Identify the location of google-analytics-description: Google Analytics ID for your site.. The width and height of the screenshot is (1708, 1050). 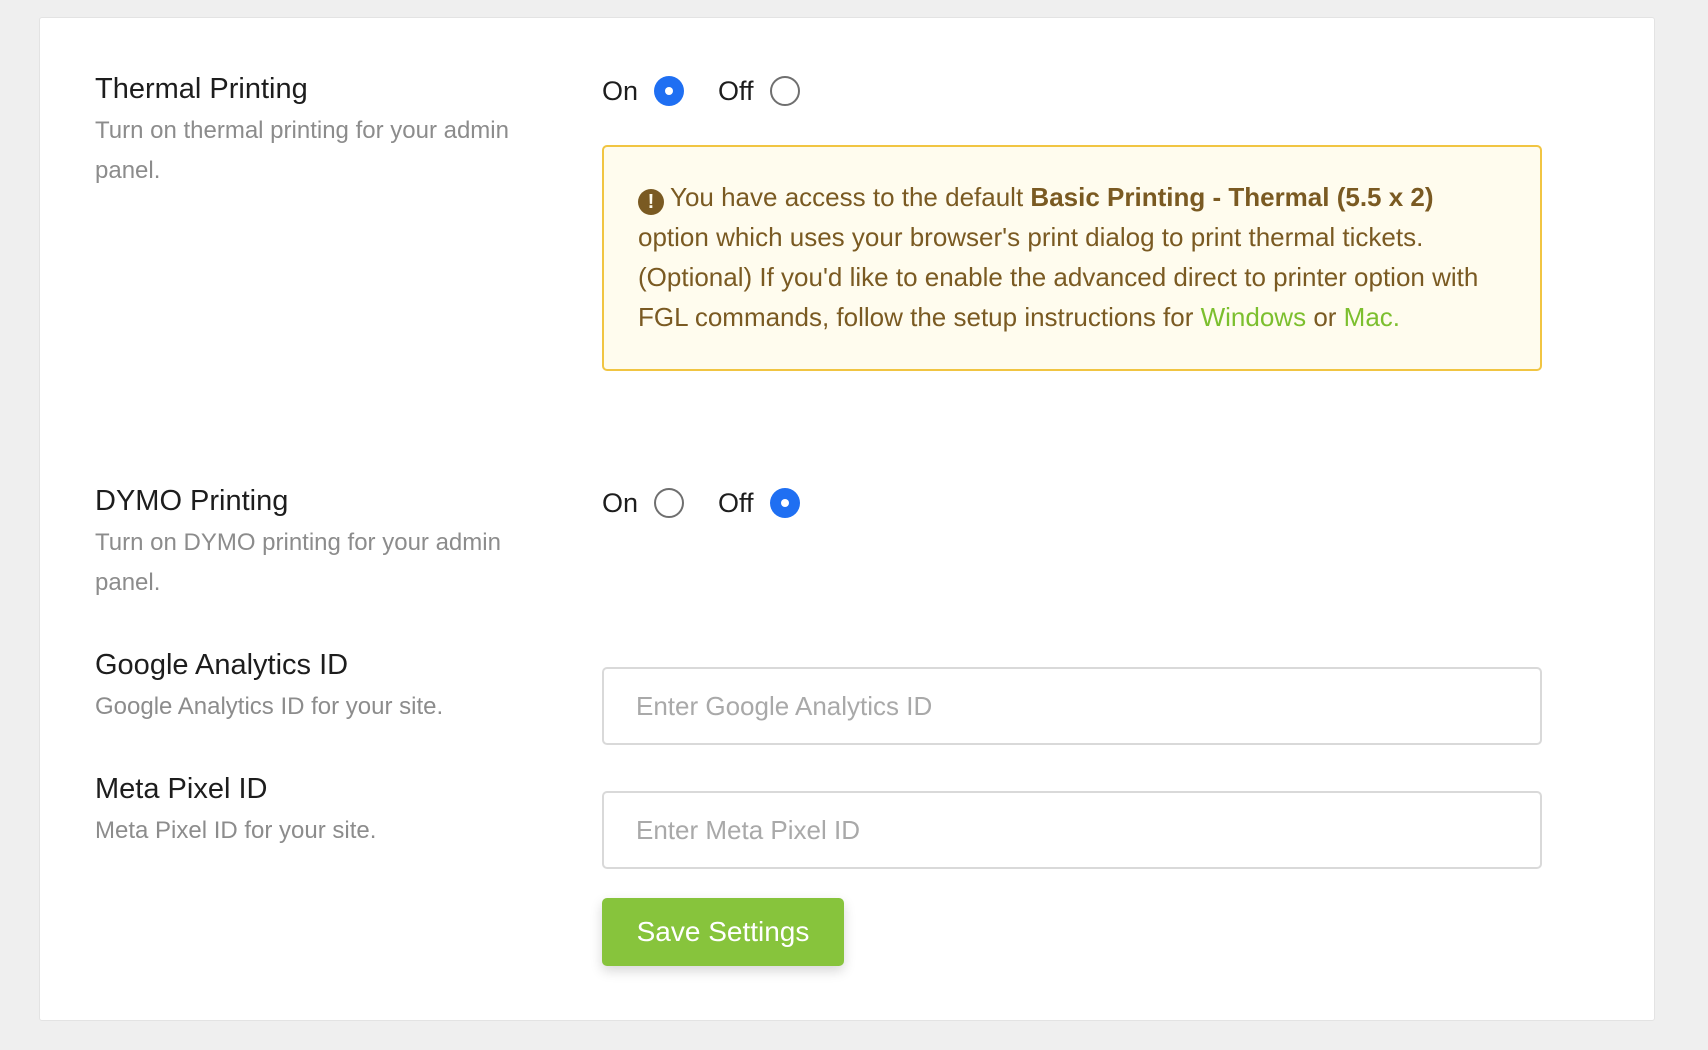
(269, 706).